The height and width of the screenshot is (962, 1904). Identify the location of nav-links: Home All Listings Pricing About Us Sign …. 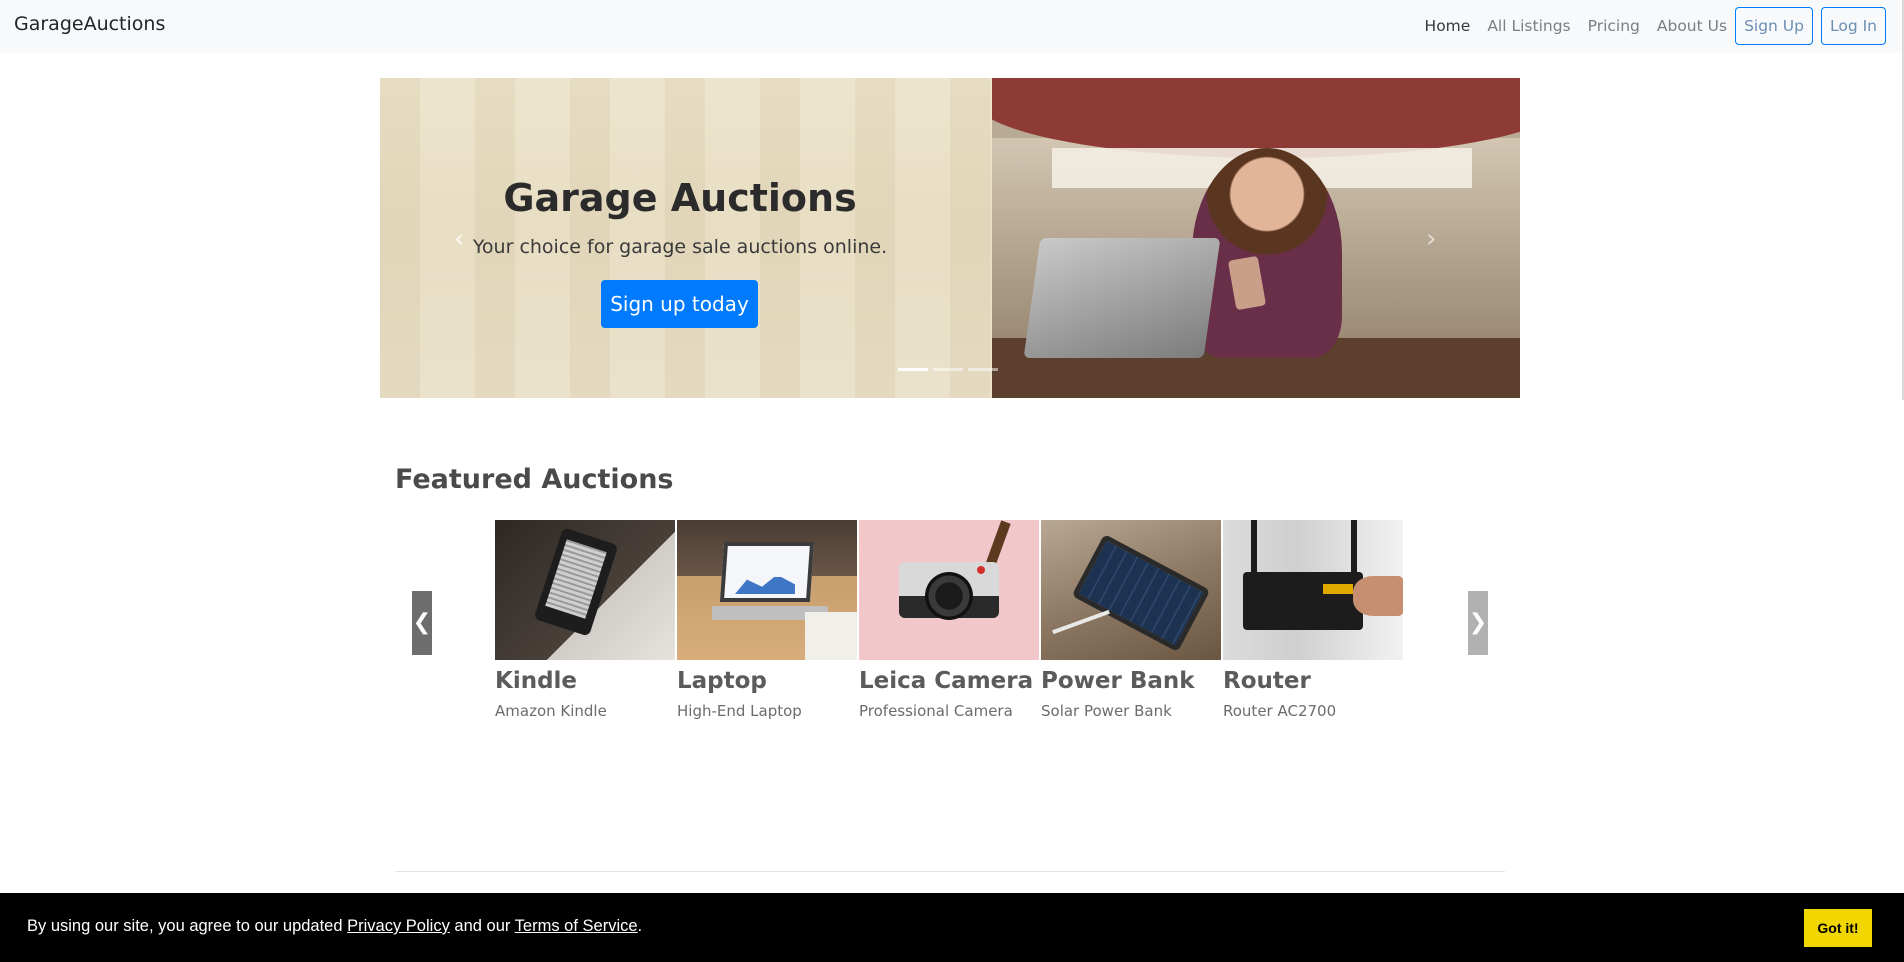
(1647, 26).